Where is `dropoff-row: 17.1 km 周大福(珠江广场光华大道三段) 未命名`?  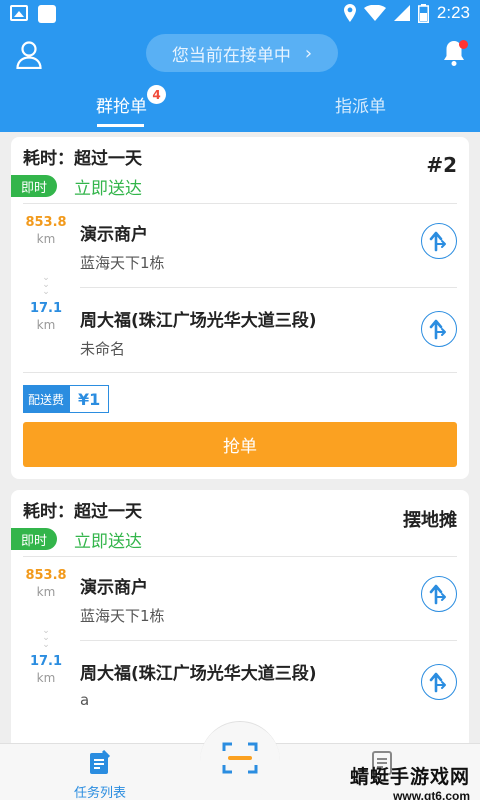 dropoff-row: 17.1 km 周大福(珠江广场光华大道三段) 未命名 is located at coordinates (240, 333).